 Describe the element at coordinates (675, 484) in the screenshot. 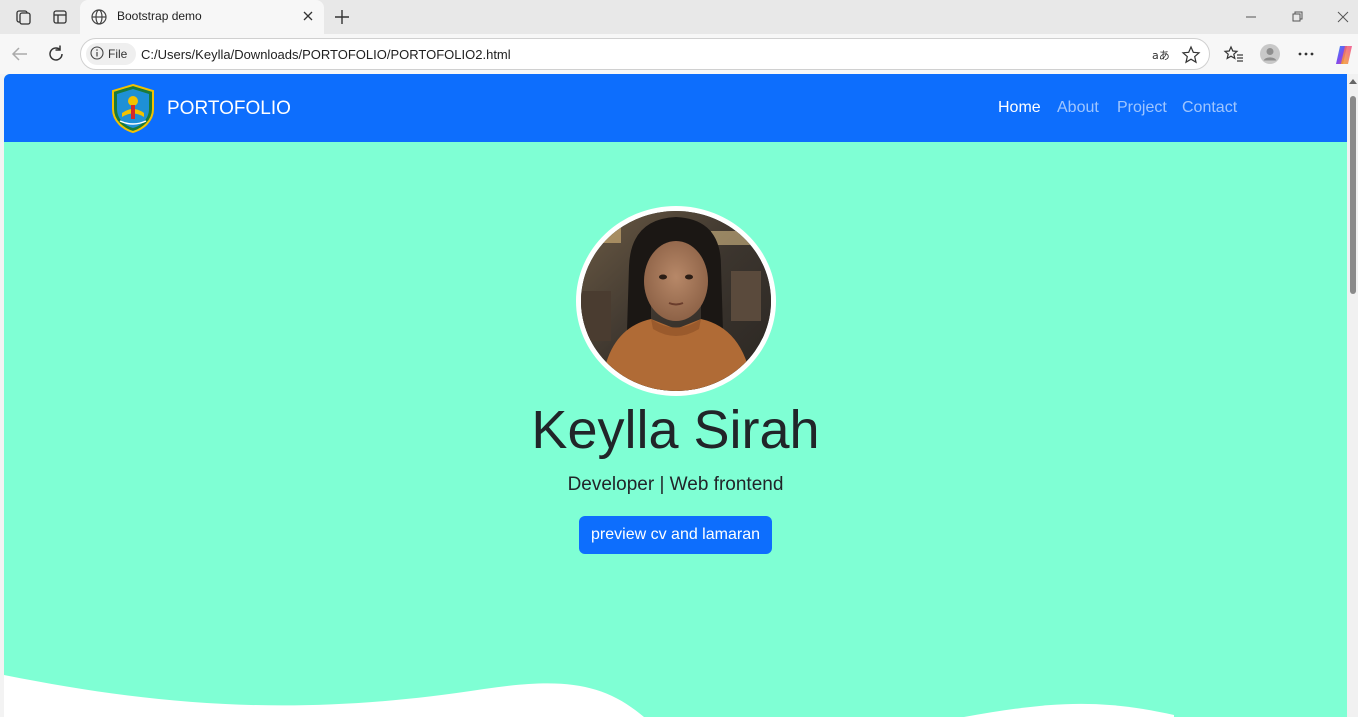

I see `hero-subtitle: Developer | Web frontend` at that location.